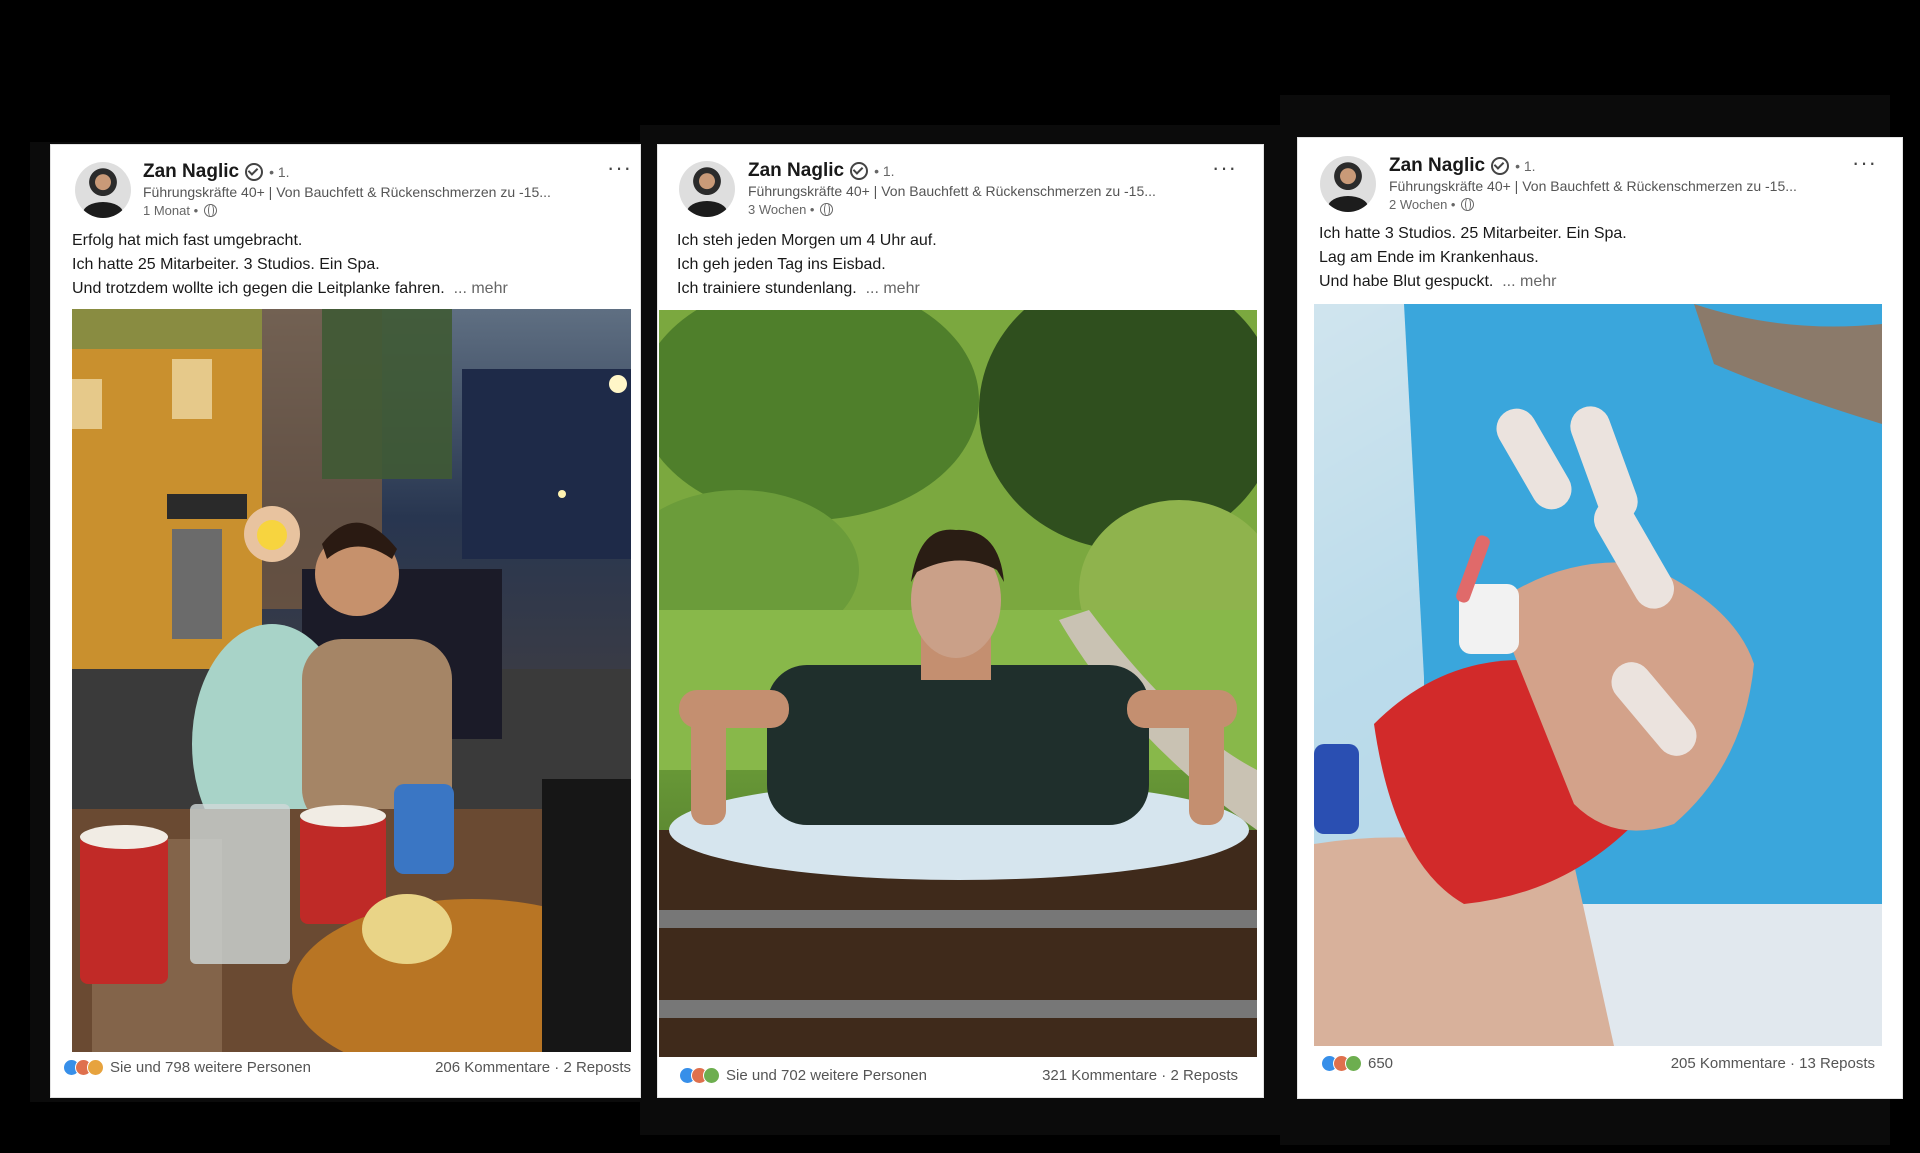  Describe the element at coordinates (95, 1067) in the screenshot. I see `insightful-reaction-icon` at that location.